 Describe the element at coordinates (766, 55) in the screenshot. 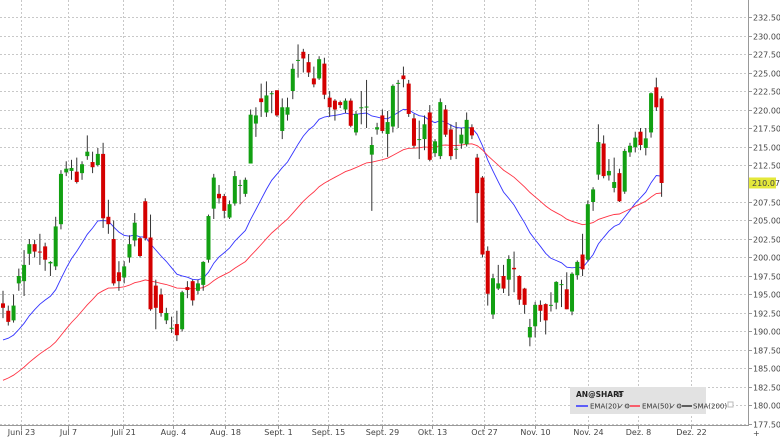

I see `y-tick-label: 227.50` at that location.